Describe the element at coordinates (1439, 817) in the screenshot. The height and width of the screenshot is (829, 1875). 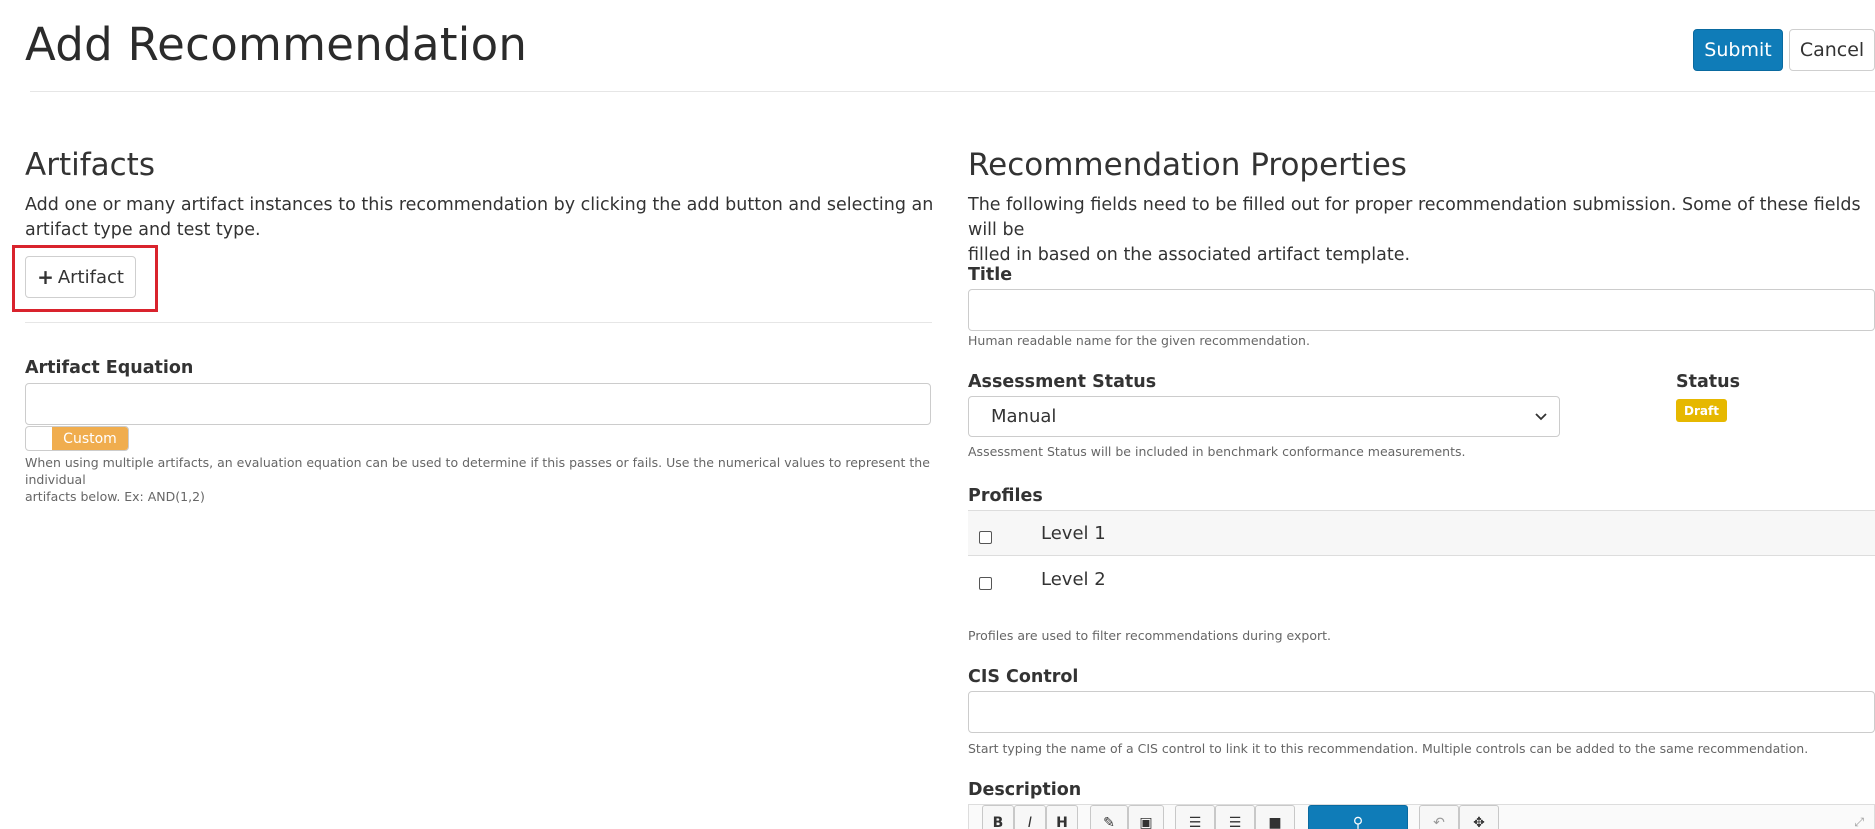
I see `undo-icon: ↶` at that location.